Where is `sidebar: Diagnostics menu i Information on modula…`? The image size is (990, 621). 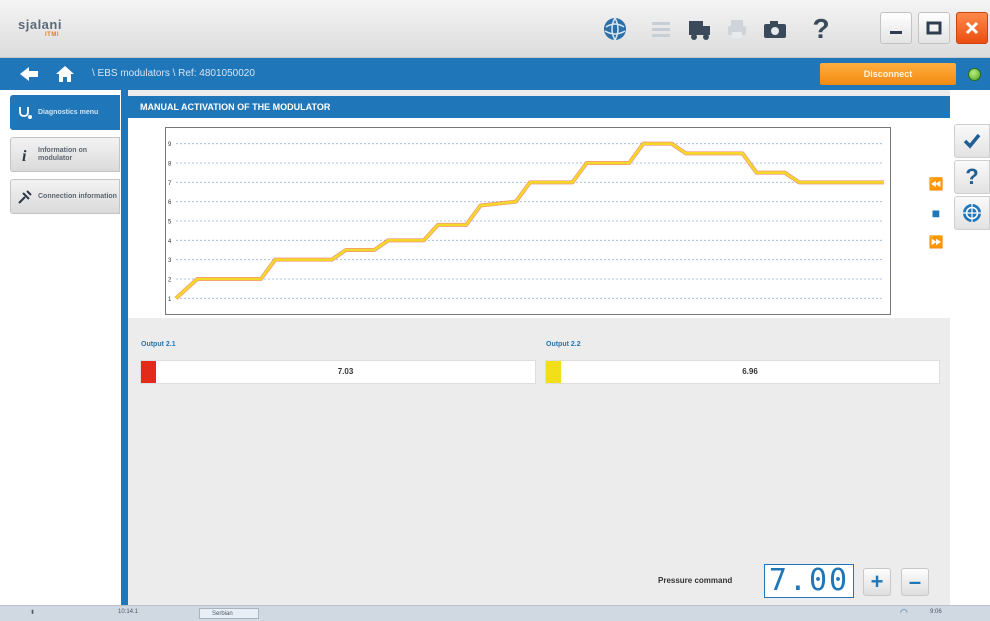
sidebar: Diagnostics menu i Information on modula… is located at coordinates (60, 347).